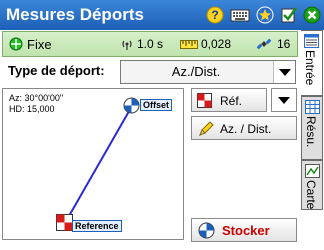 The width and height of the screenshot is (324, 250). I want to click on app-title: Mesures Déports, so click(75, 14).